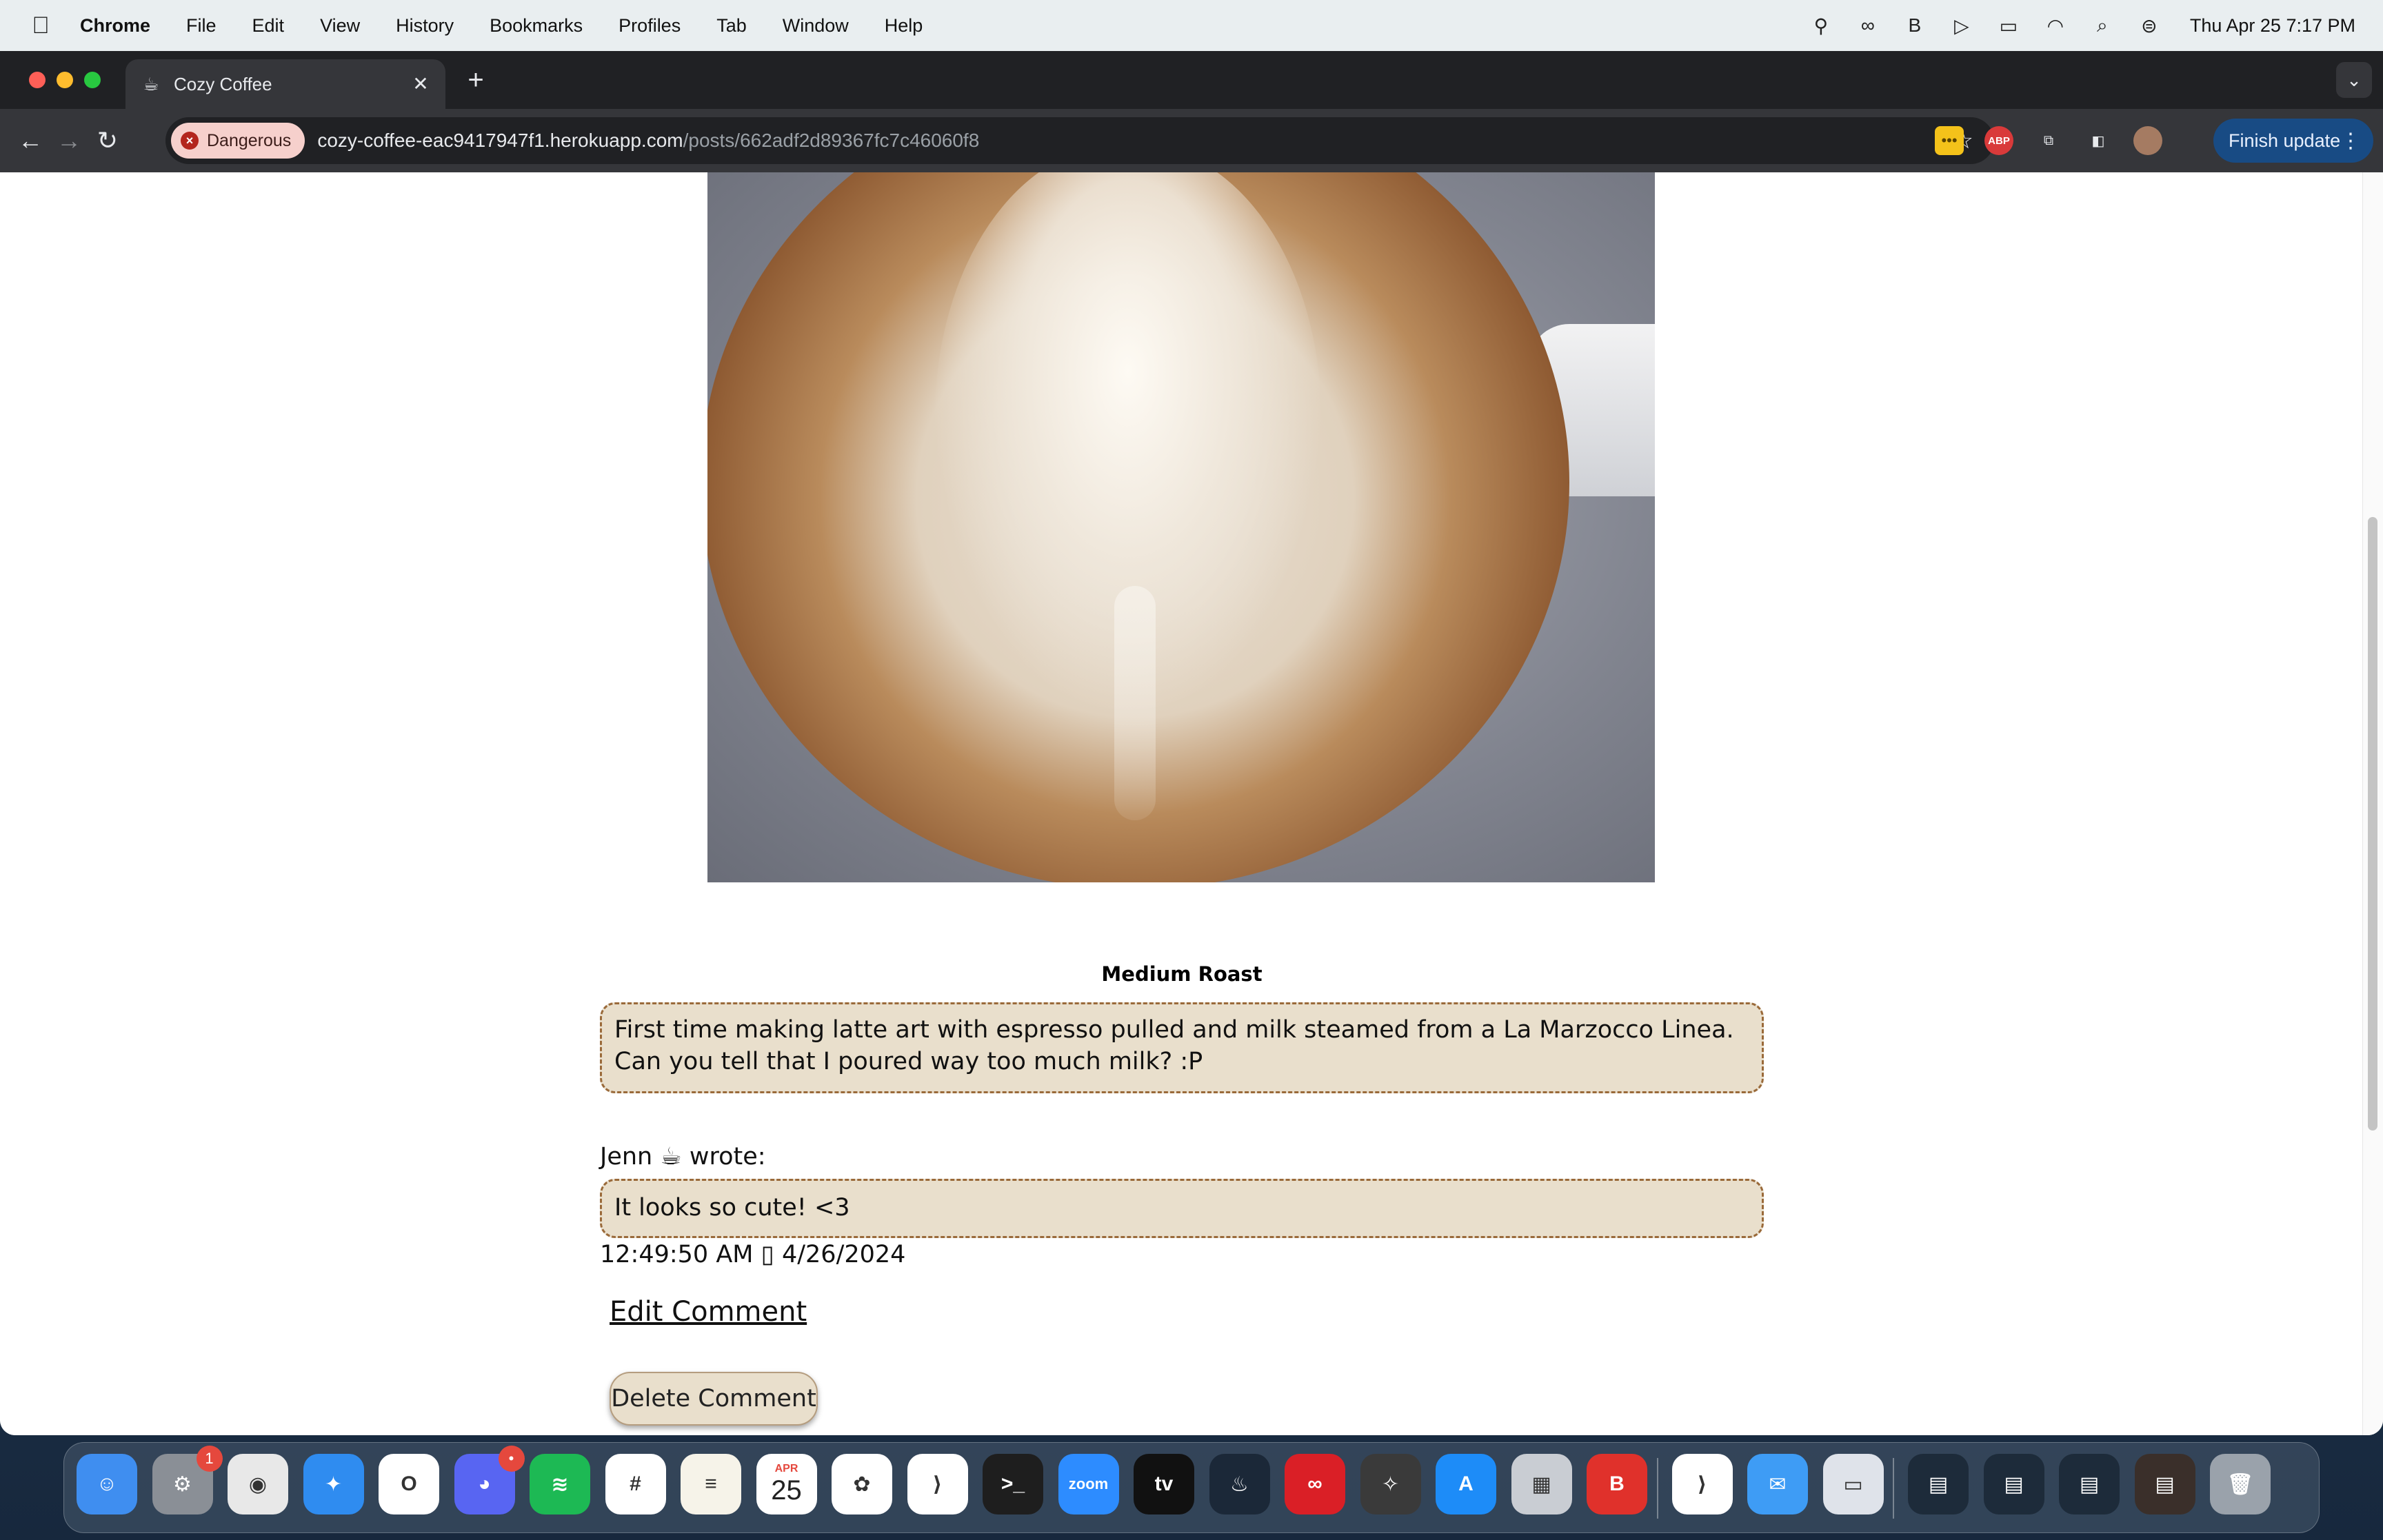 The height and width of the screenshot is (1540, 2383). What do you see at coordinates (2147, 141) in the screenshot?
I see `profile-avatar-icon` at bounding box center [2147, 141].